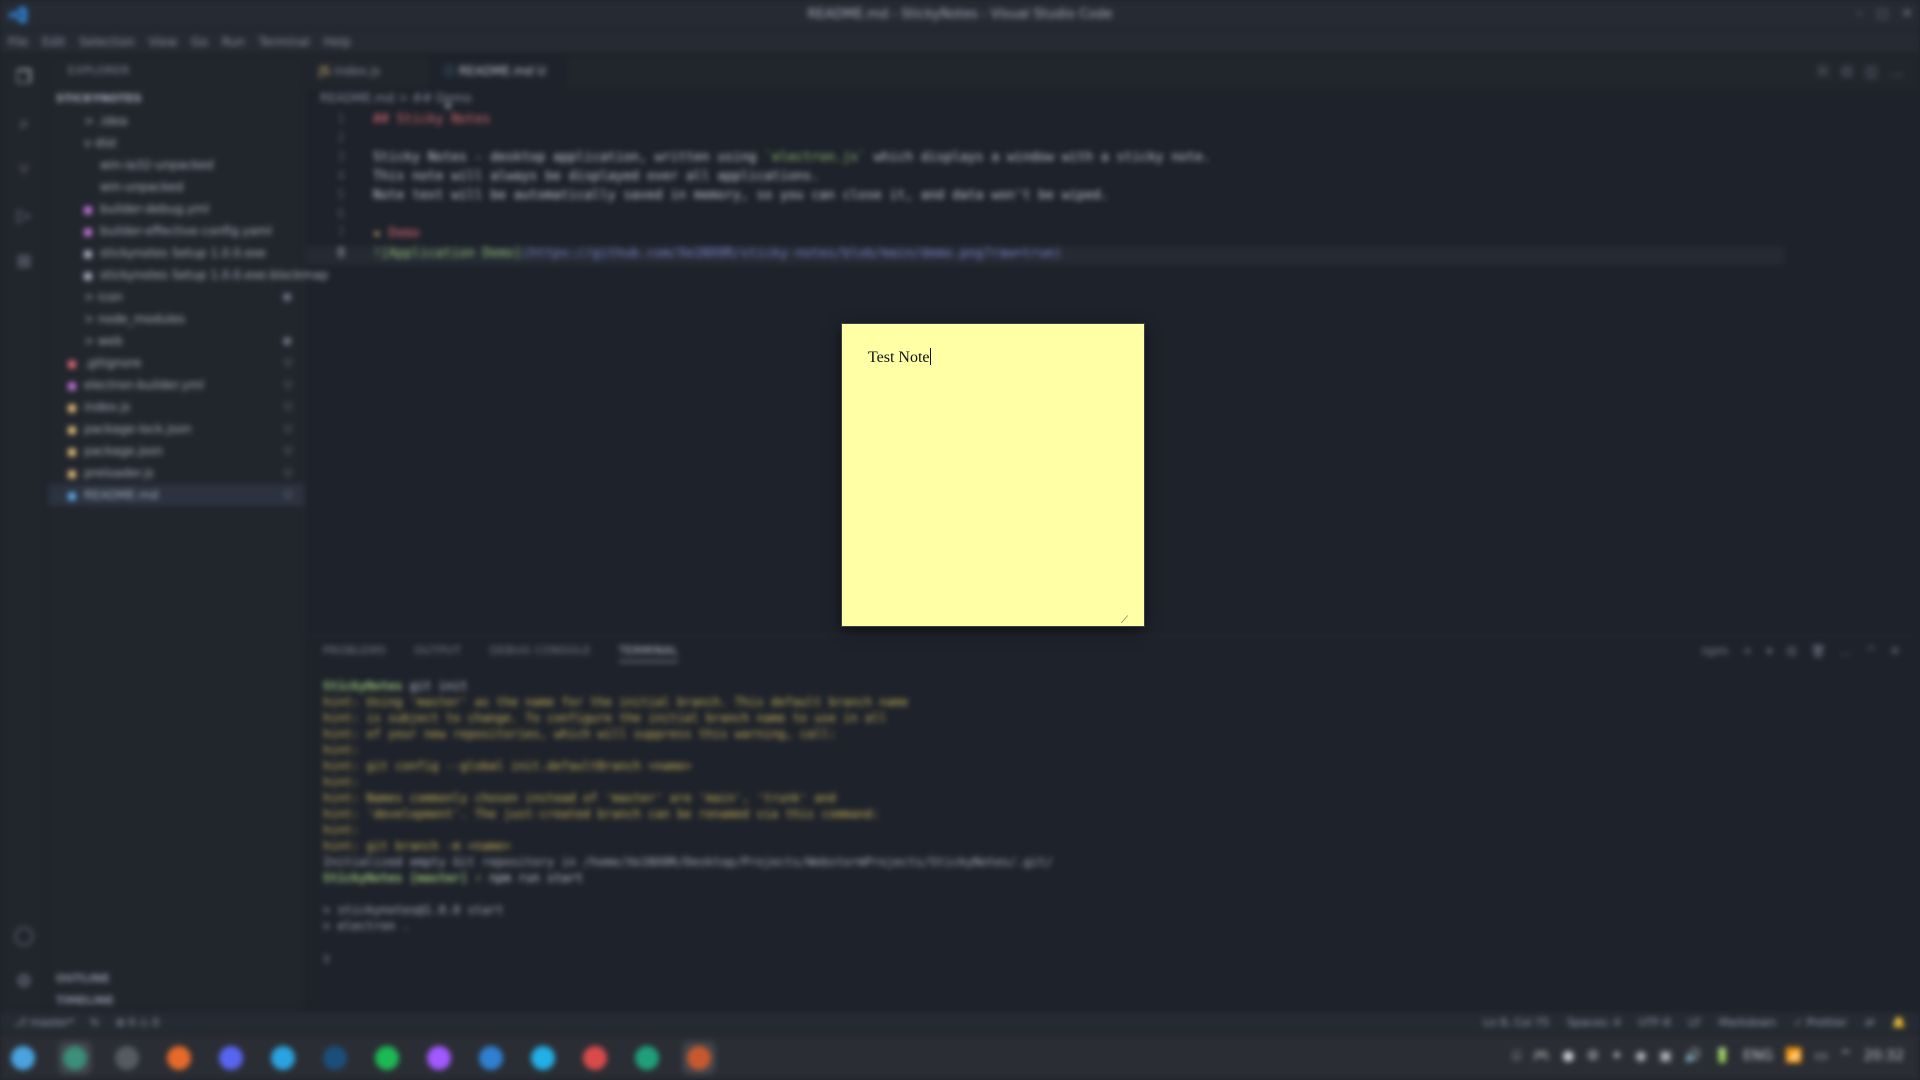 The width and height of the screenshot is (1920, 1080). Describe the element at coordinates (24, 262) in the screenshot. I see `extensions-icon: ⊞` at that location.